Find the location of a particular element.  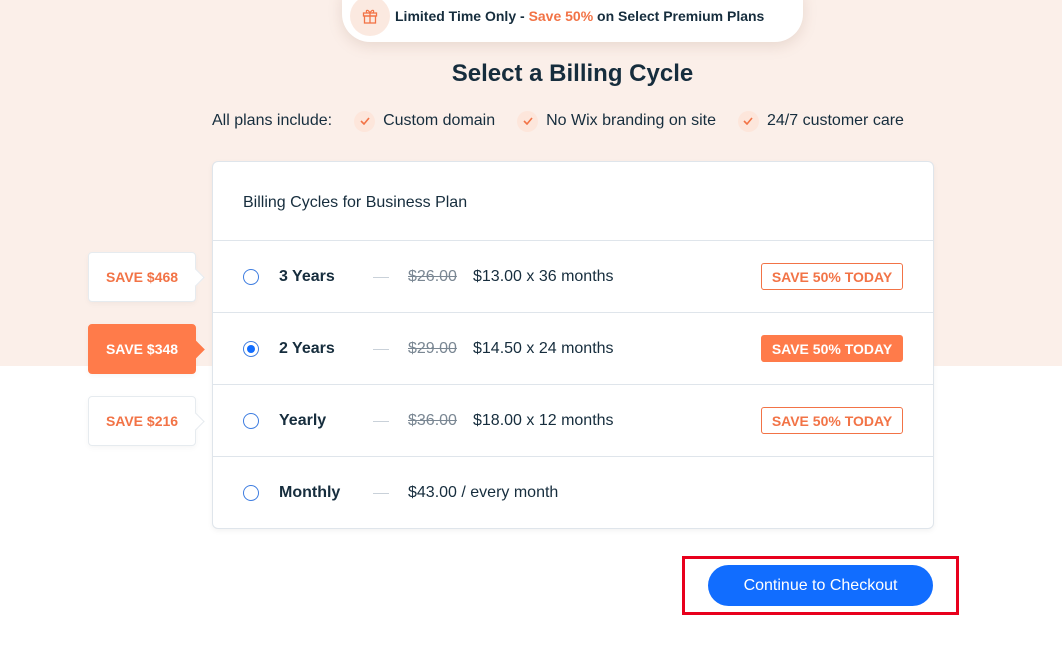

billing-option-monthly: Monthly $43.00 / every month is located at coordinates (573, 493).